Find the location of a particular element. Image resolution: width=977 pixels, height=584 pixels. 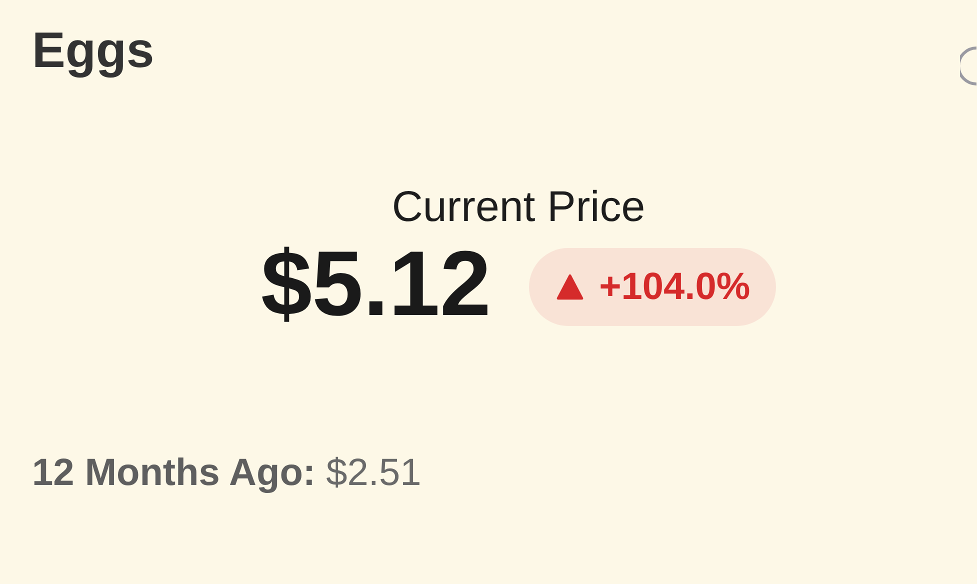

change-percent: +104.0% is located at coordinates (674, 287).